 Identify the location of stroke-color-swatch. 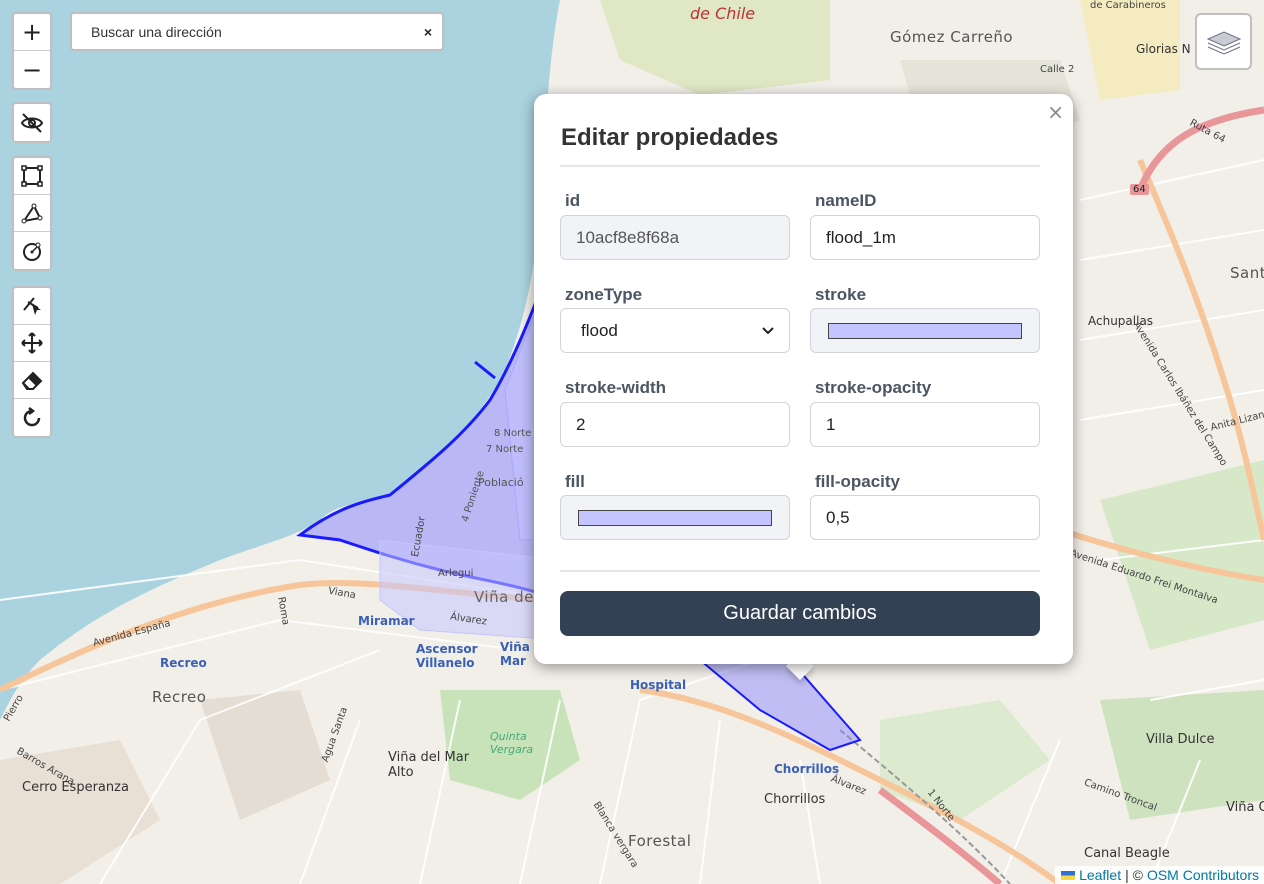
(925, 330).